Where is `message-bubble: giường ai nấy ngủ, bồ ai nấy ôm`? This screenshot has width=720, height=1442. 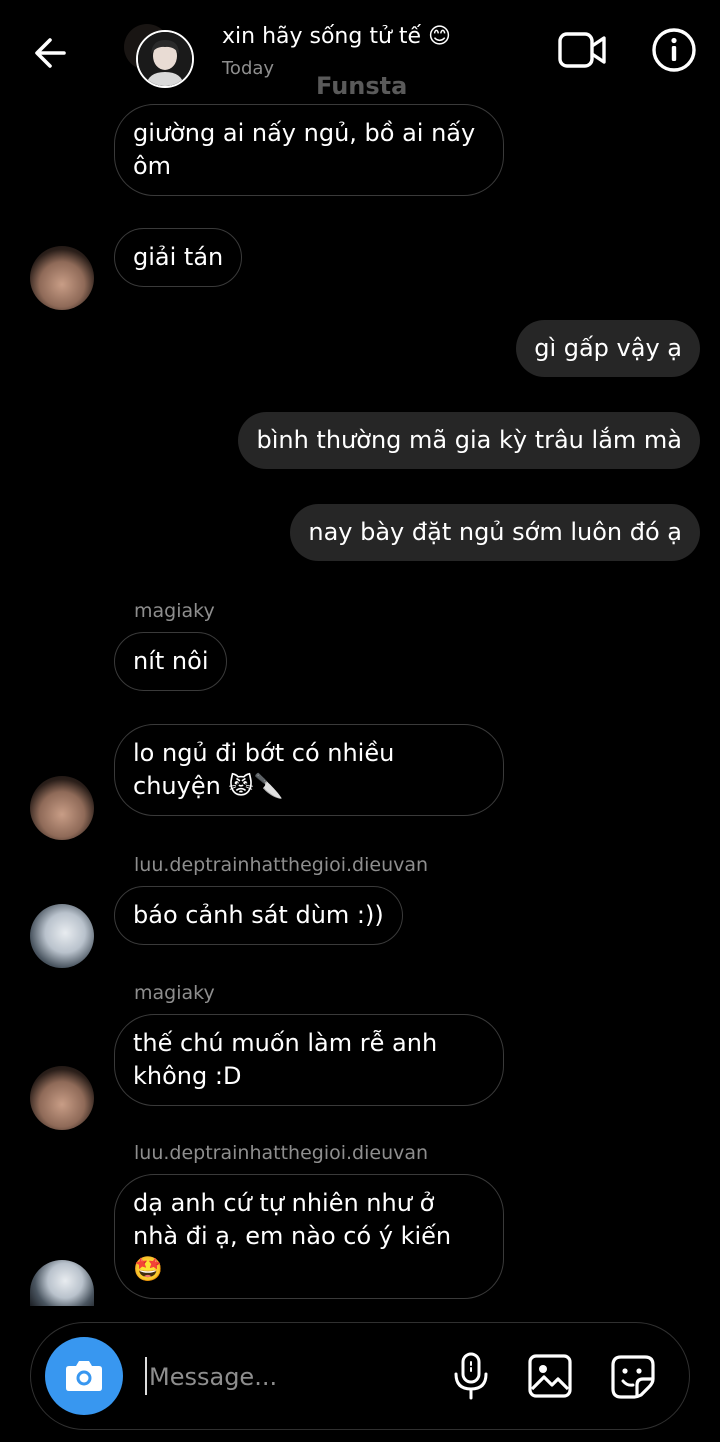 message-bubble: giường ai nấy ngủ, bồ ai nấy ôm is located at coordinates (309, 150).